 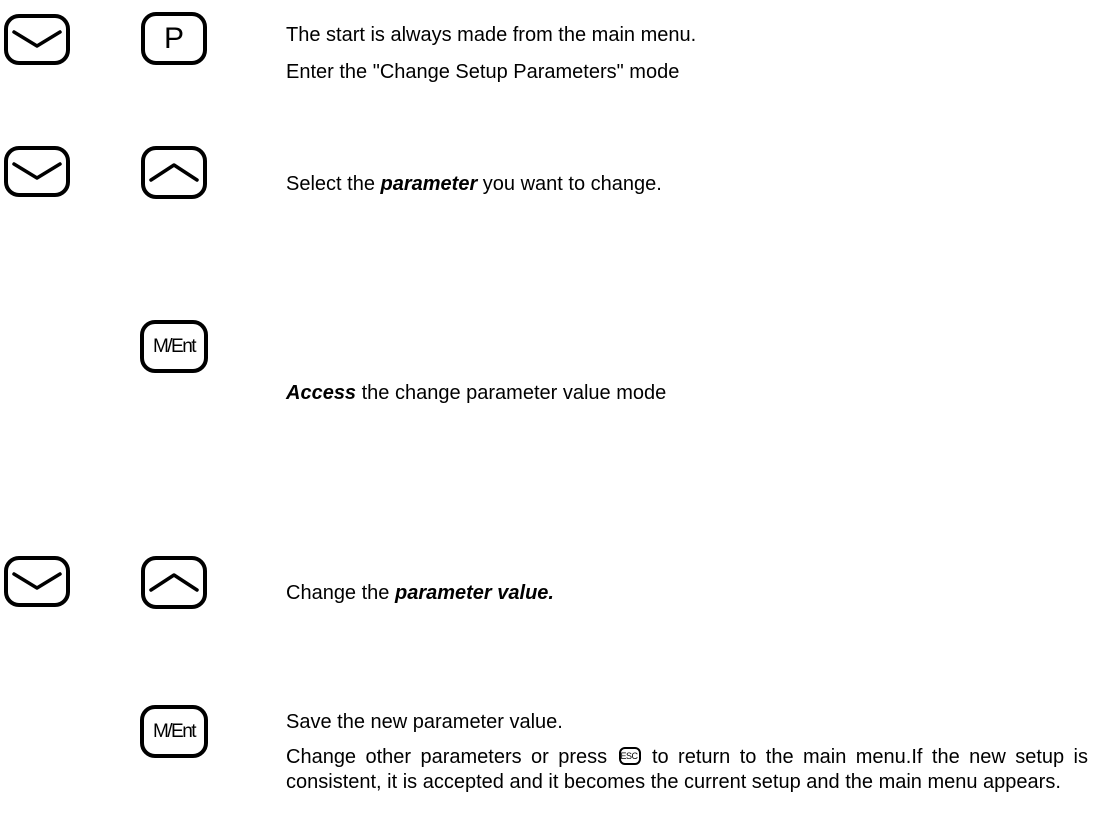 I want to click on step2-text: Select the parameter you want to change., so click(x=474, y=184).